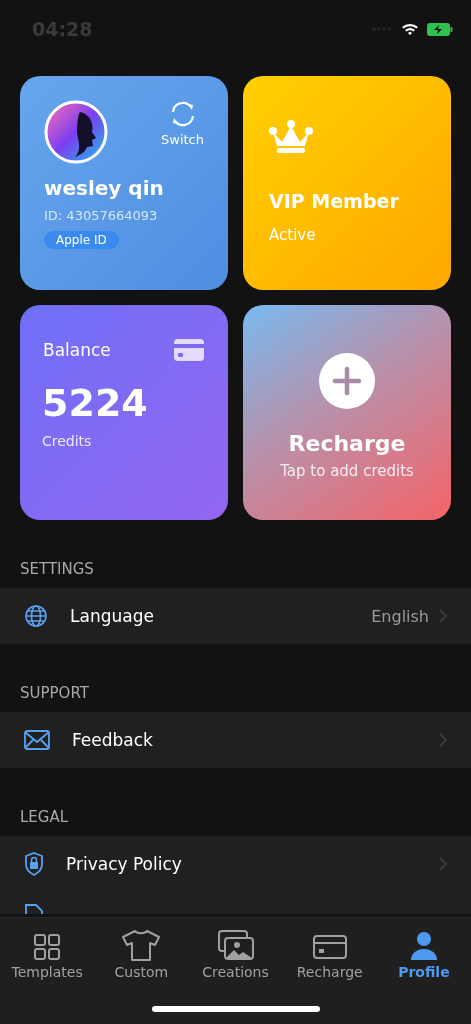  What do you see at coordinates (95, 403) in the screenshot?
I see `balance-amount: 5224` at bounding box center [95, 403].